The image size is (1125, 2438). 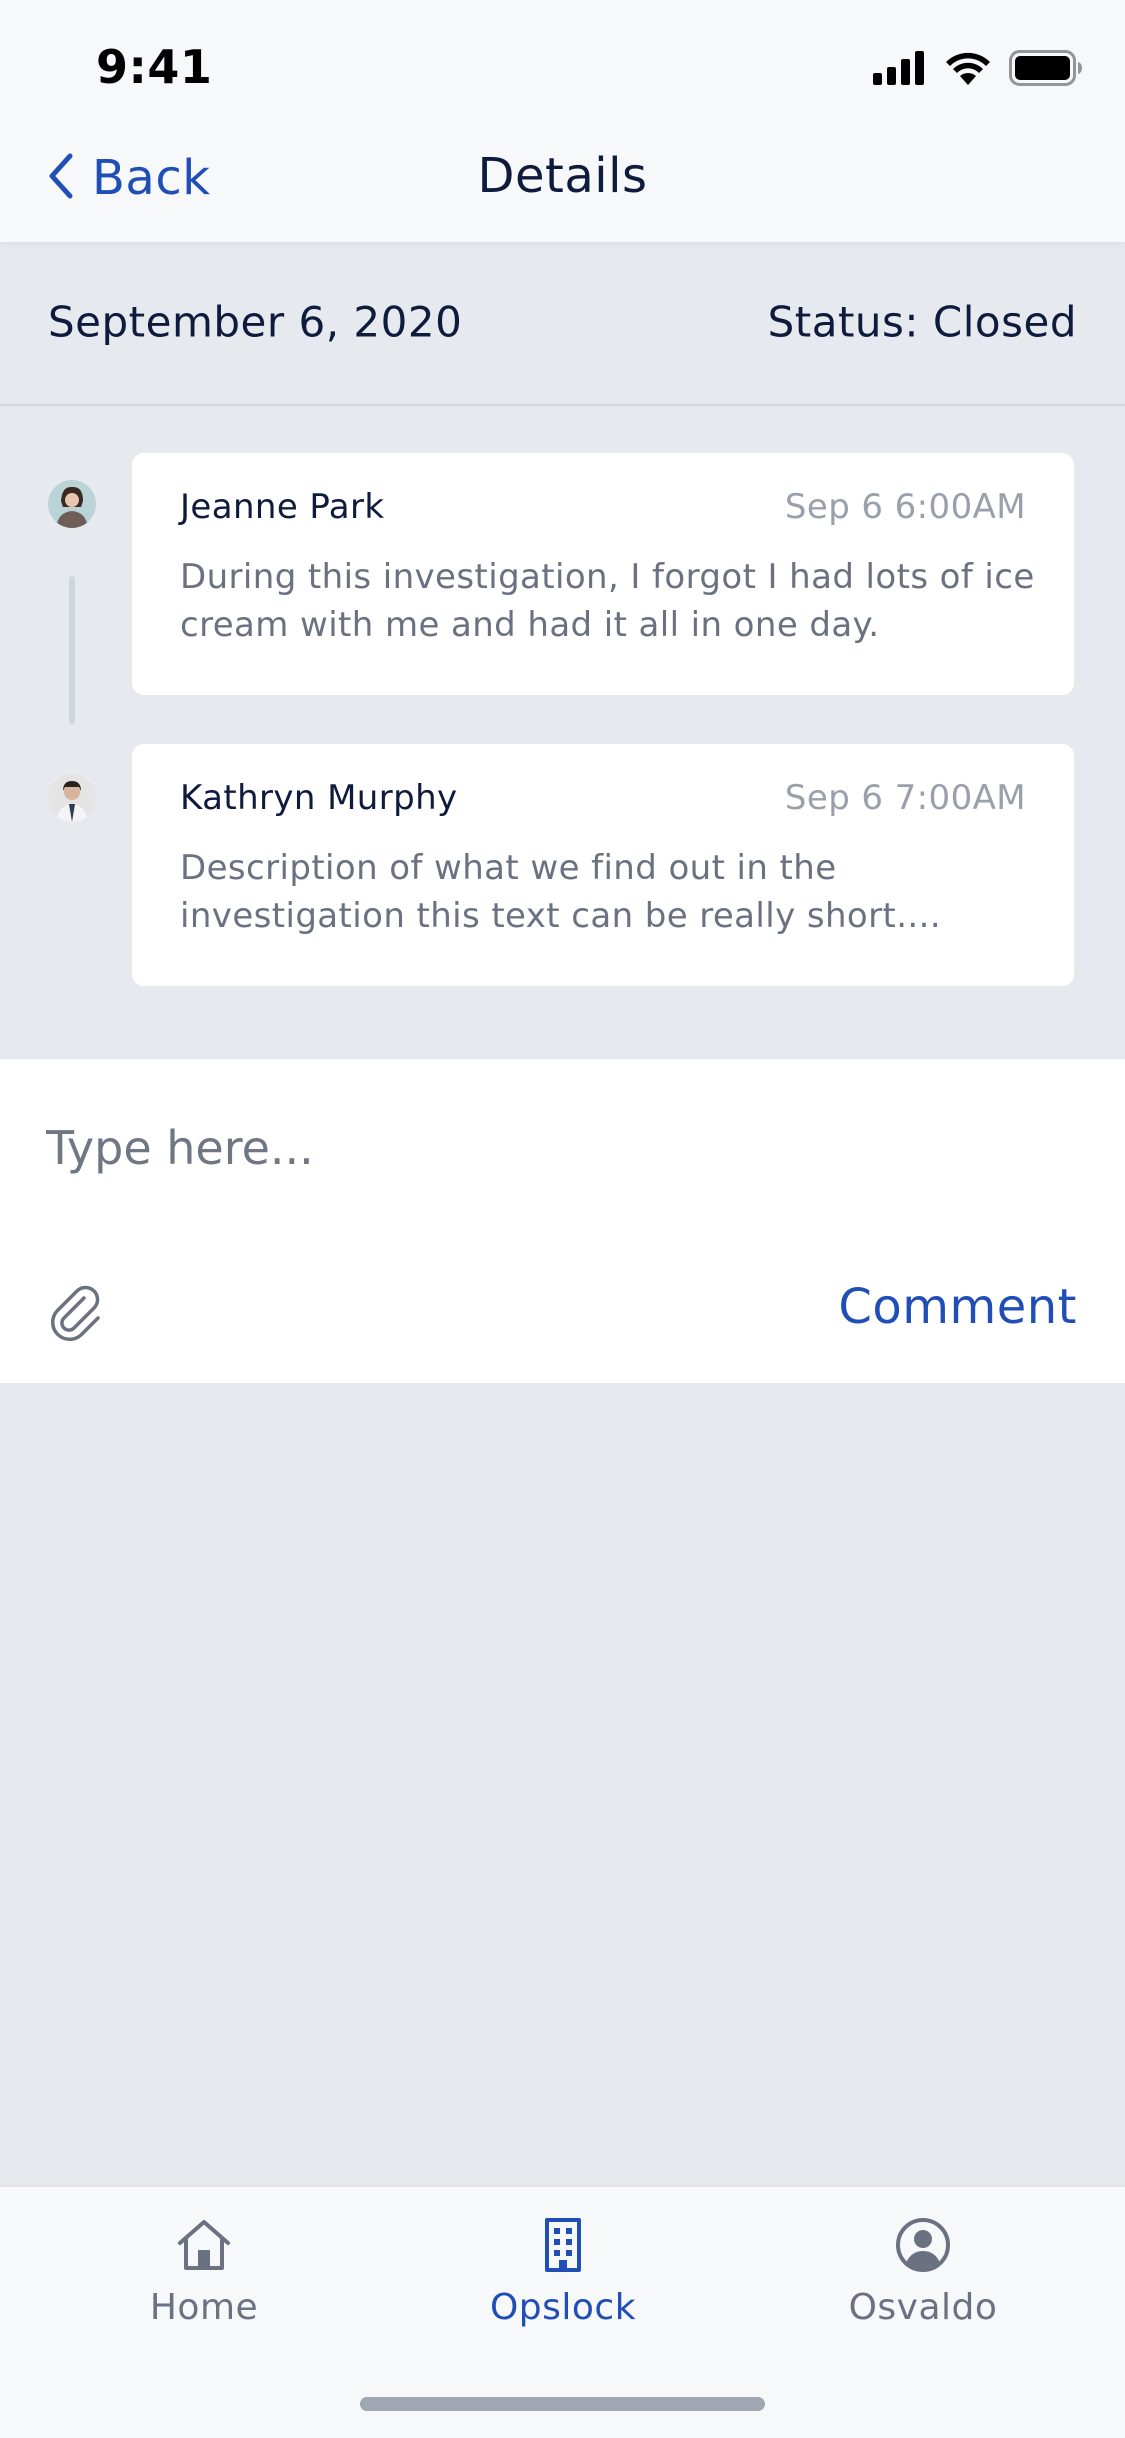 I want to click on status-time: 9:41, so click(x=154, y=67).